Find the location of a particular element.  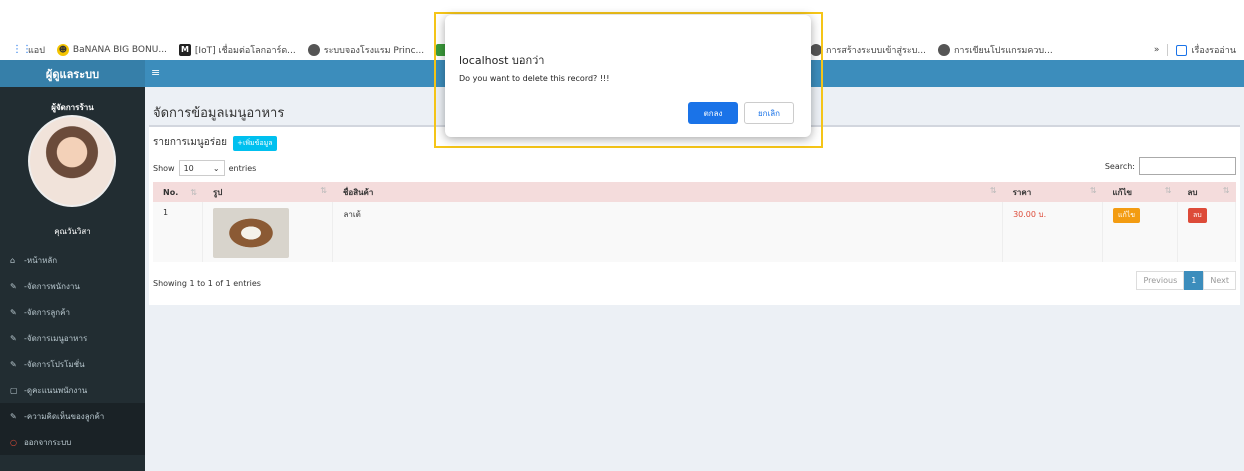

latte-image is located at coordinates (251, 233).